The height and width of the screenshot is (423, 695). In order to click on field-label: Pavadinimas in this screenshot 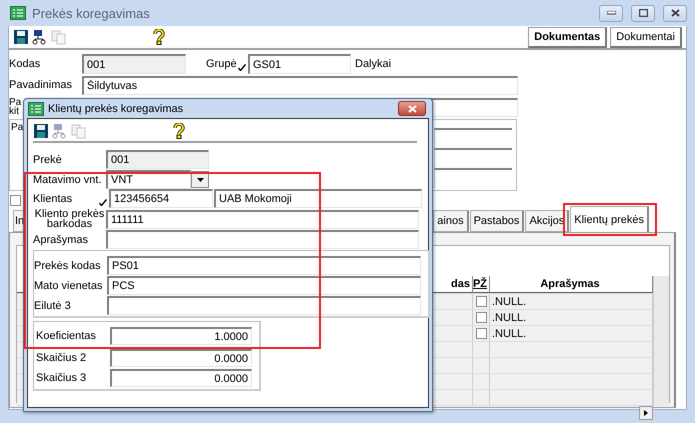, I will do `click(41, 85)`.